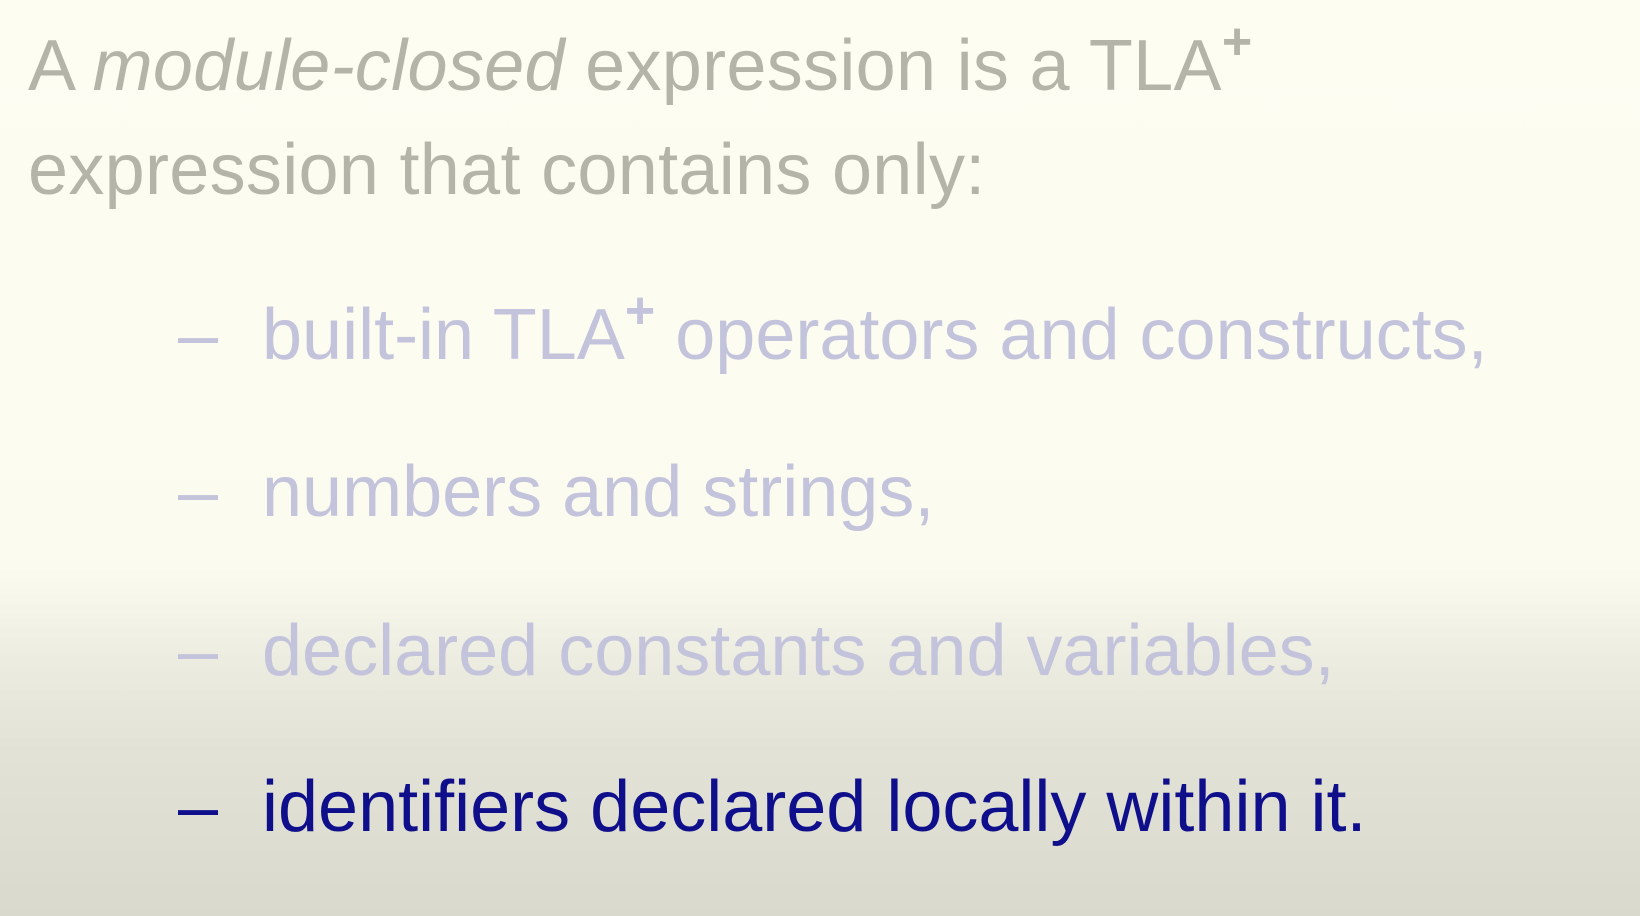  I want to click on intro-line-1: A module-closed expression is a TLA+, so click(808, 66).